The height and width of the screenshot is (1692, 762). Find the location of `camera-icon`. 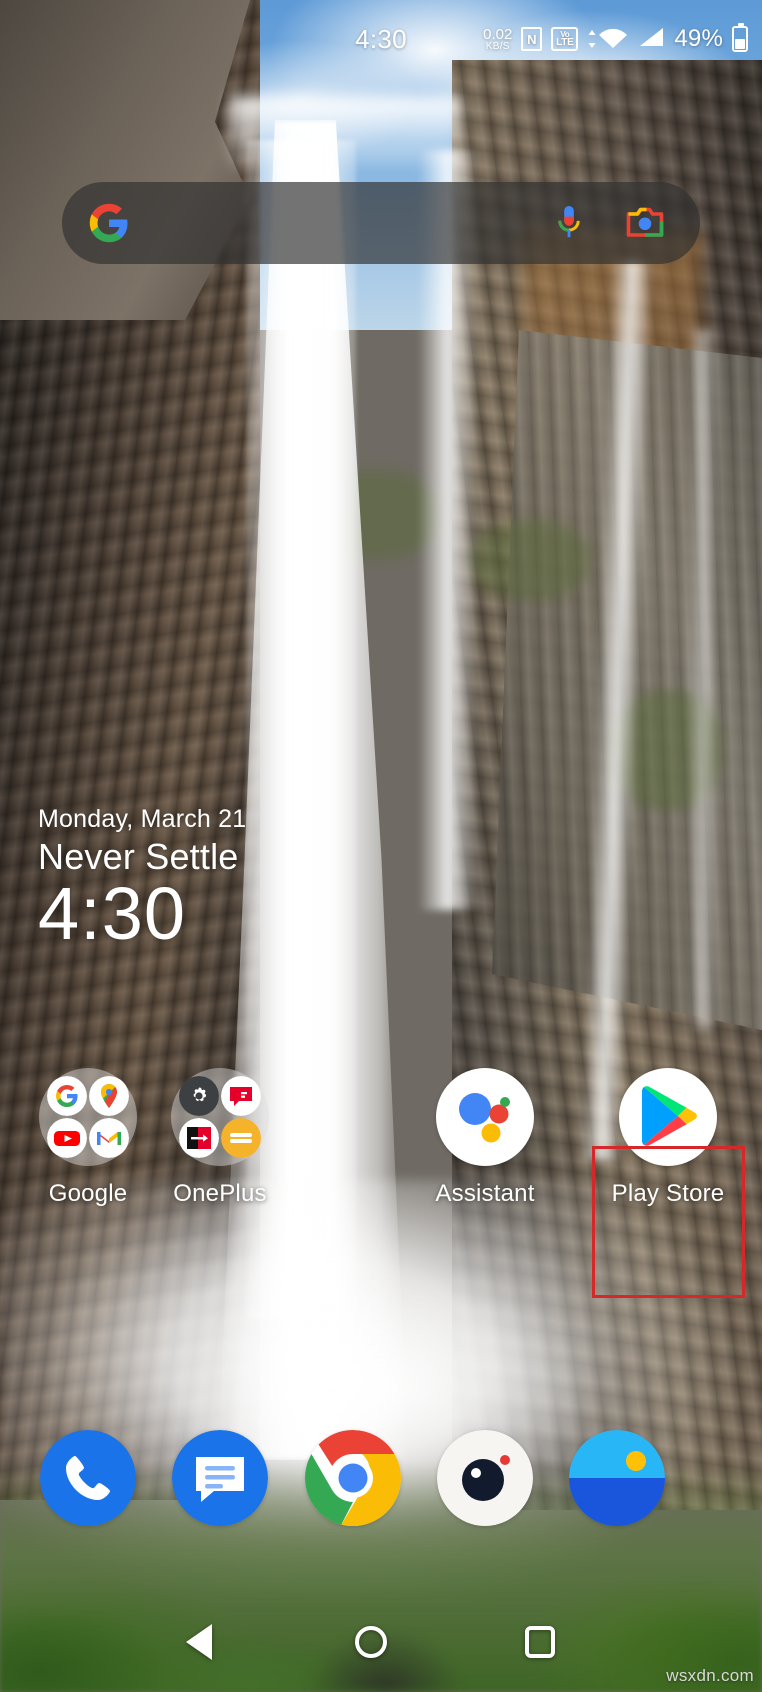

camera-icon is located at coordinates (485, 1478).